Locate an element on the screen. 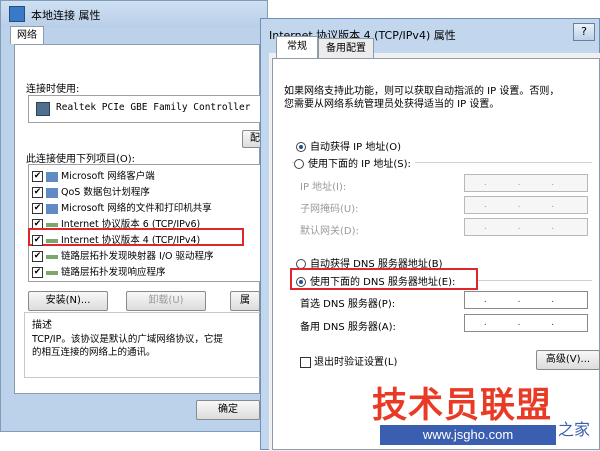 The width and height of the screenshot is (600, 451). tab-network: 网络 is located at coordinates (27, 35).